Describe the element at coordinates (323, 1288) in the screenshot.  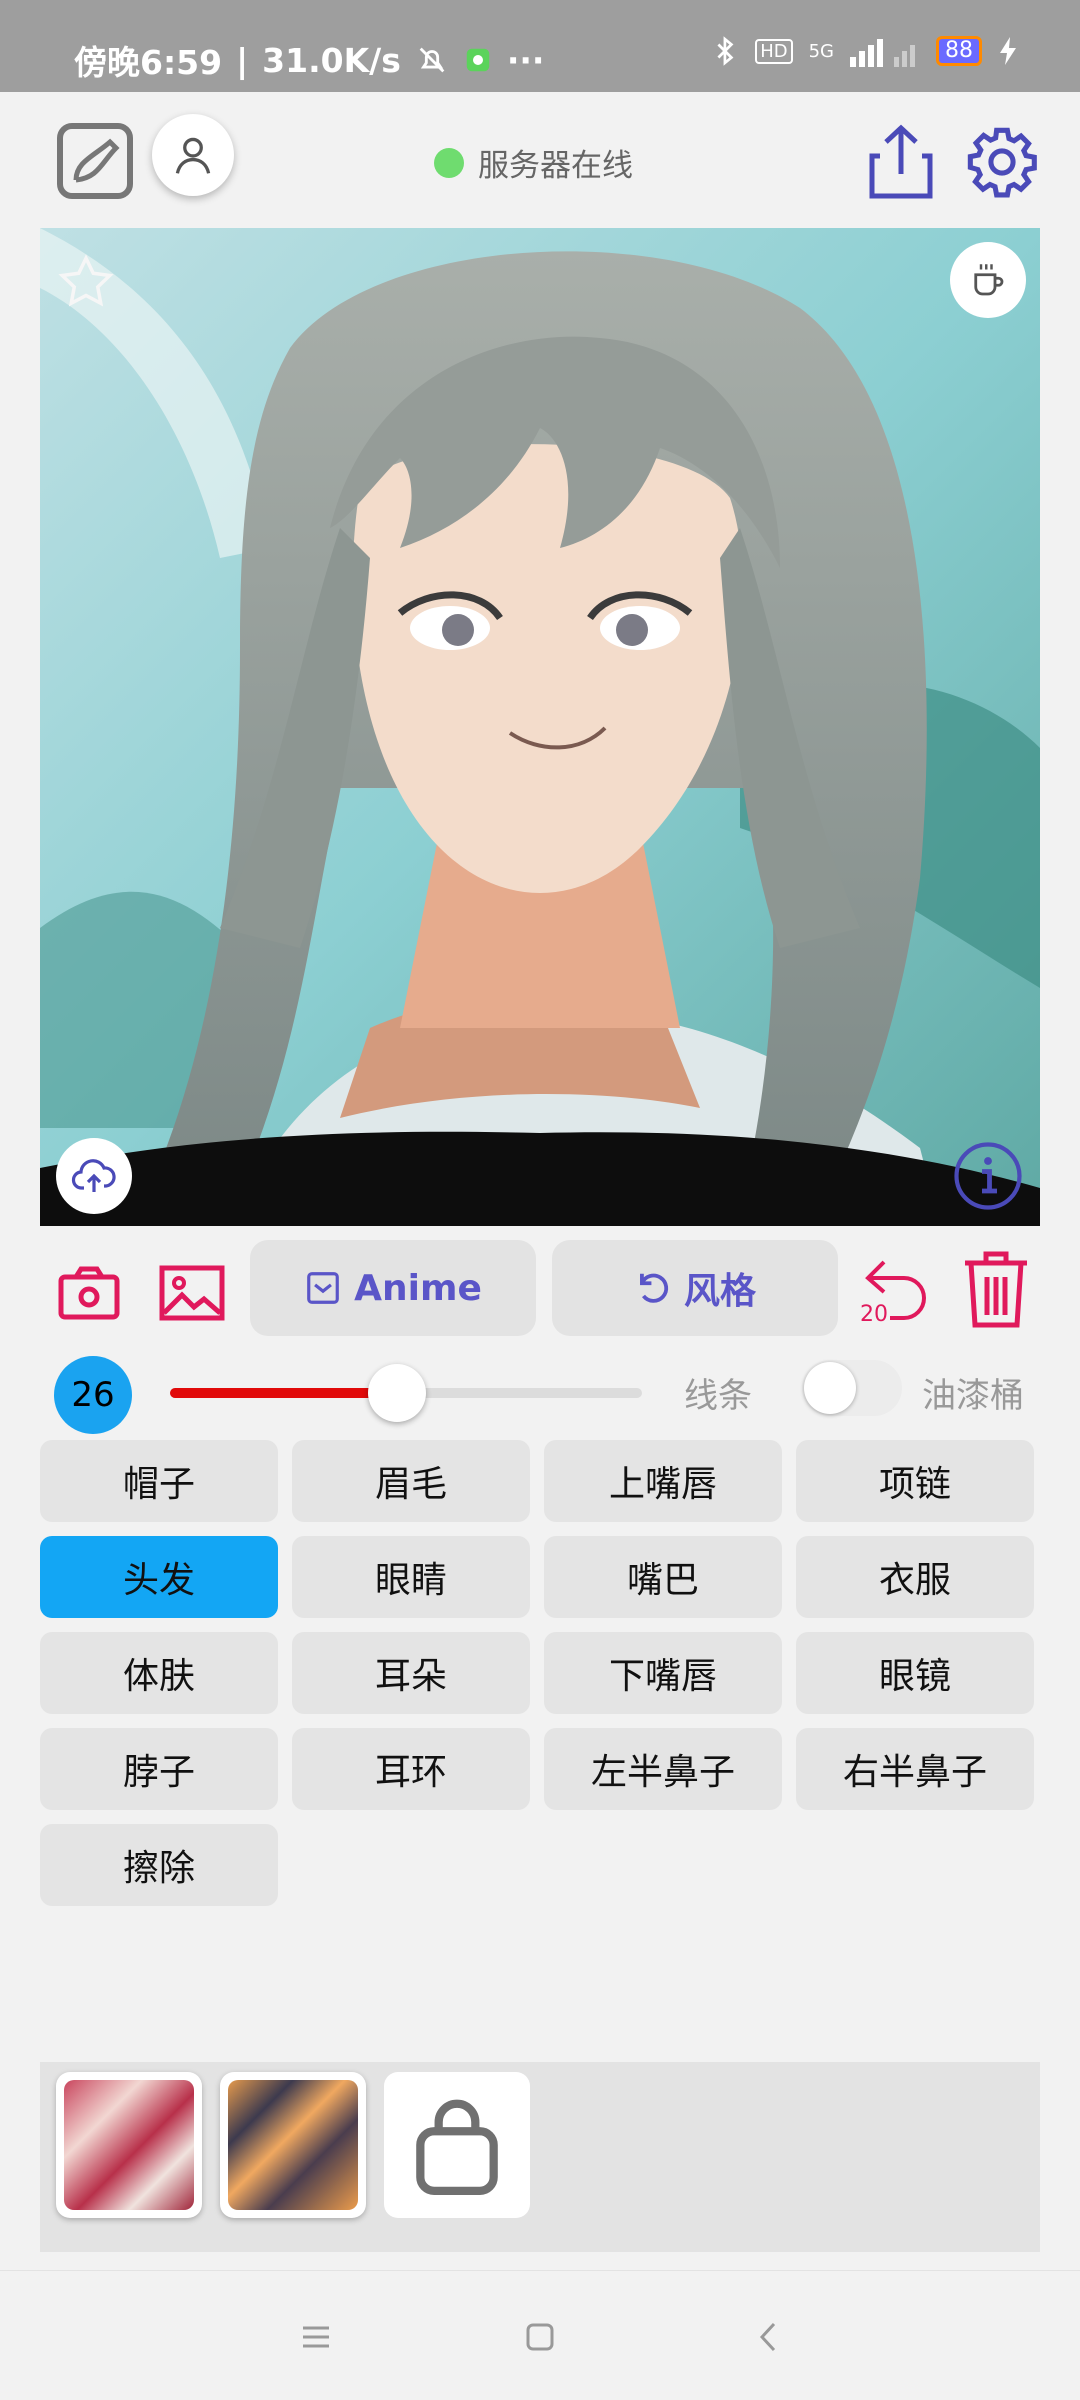
I see `inbox-icon` at that location.